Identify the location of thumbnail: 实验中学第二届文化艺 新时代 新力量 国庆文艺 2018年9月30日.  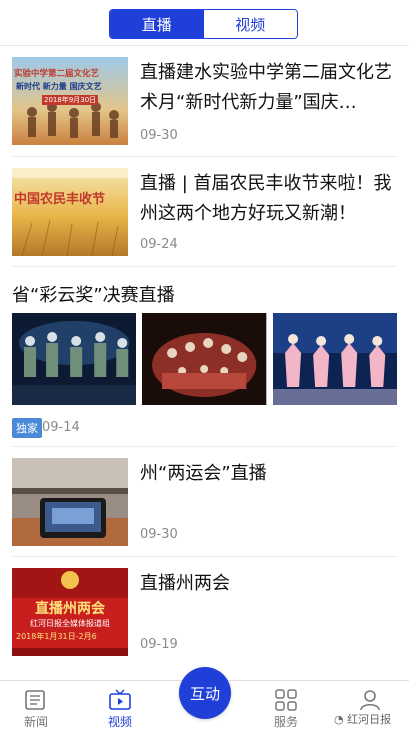
(70, 101).